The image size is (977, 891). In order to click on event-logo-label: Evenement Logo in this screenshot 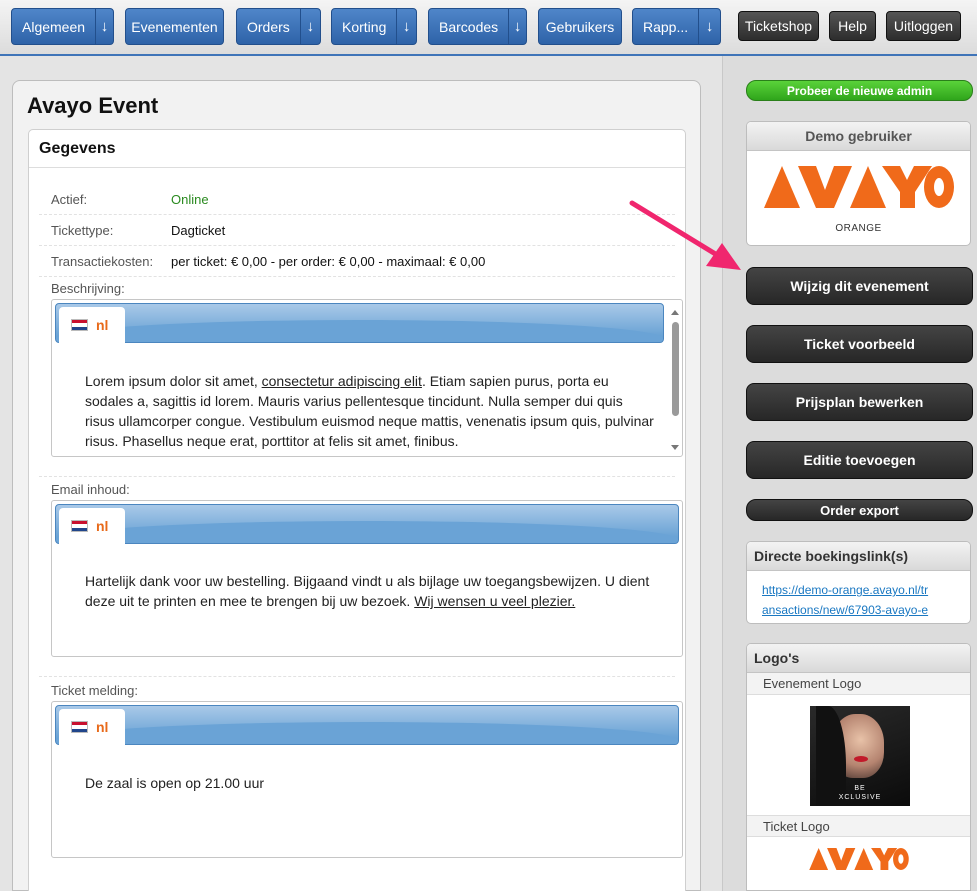, I will do `click(858, 684)`.